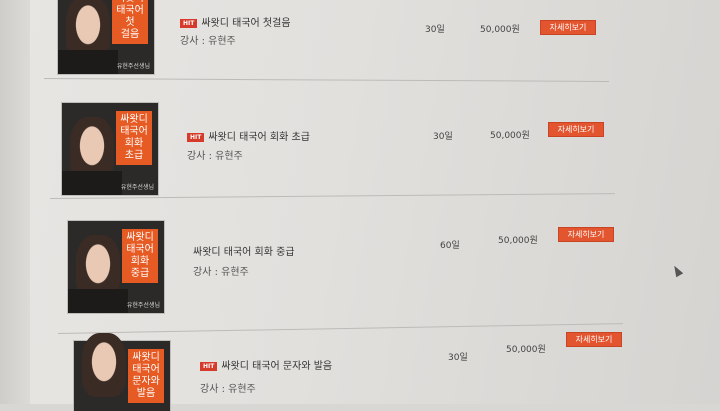 Image resolution: width=720 pixels, height=411 pixels. I want to click on course-thumbnail: 싸왓디 태국어 문자와 발음, so click(122, 372).